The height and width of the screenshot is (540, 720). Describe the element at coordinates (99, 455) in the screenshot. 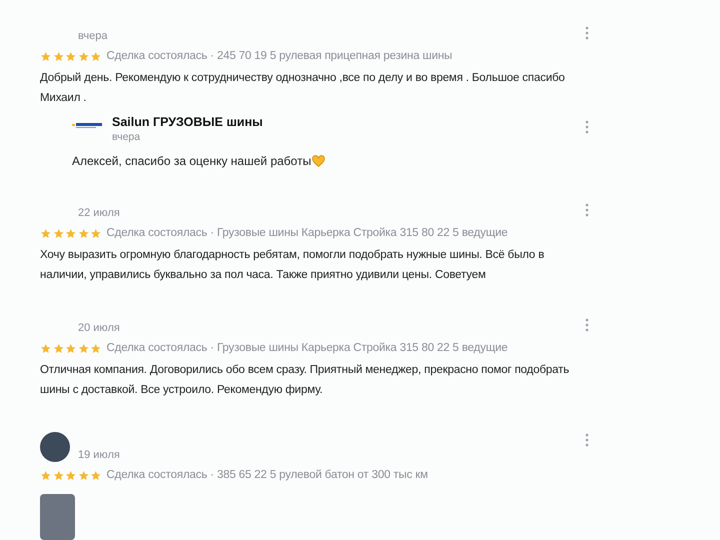

I see `review-date: 19 июля` at that location.